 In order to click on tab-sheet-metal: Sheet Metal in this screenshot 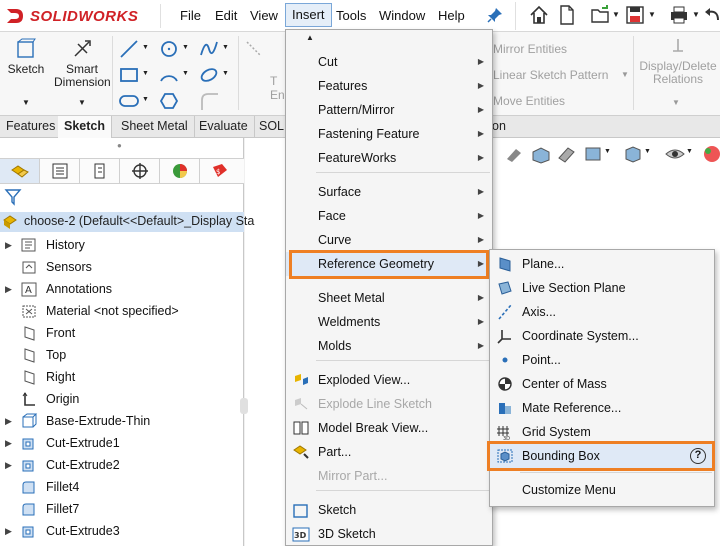, I will do `click(155, 127)`.